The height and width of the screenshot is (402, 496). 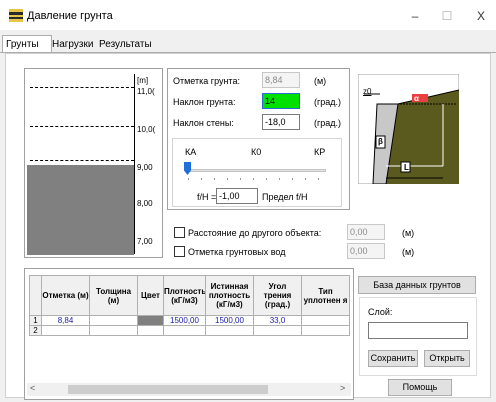 I want to click on table-header-compaction-type: Тип уплотнен я, so click(x=325, y=295).